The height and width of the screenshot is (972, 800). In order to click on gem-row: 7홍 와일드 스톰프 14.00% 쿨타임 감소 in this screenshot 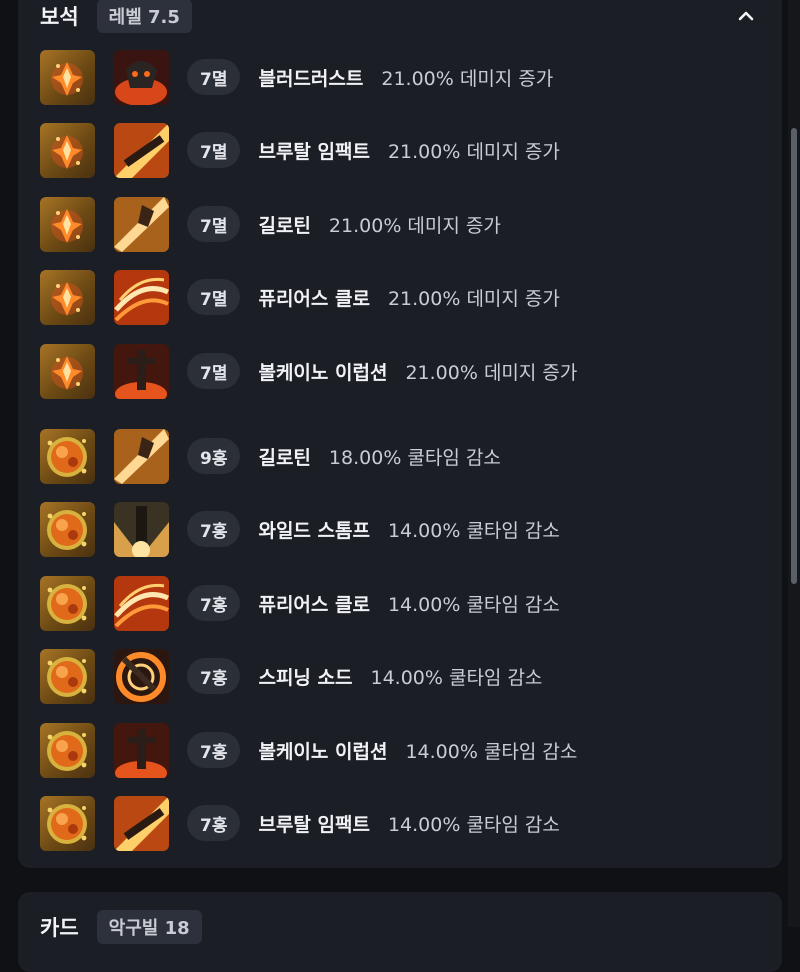, I will do `click(300, 529)`.